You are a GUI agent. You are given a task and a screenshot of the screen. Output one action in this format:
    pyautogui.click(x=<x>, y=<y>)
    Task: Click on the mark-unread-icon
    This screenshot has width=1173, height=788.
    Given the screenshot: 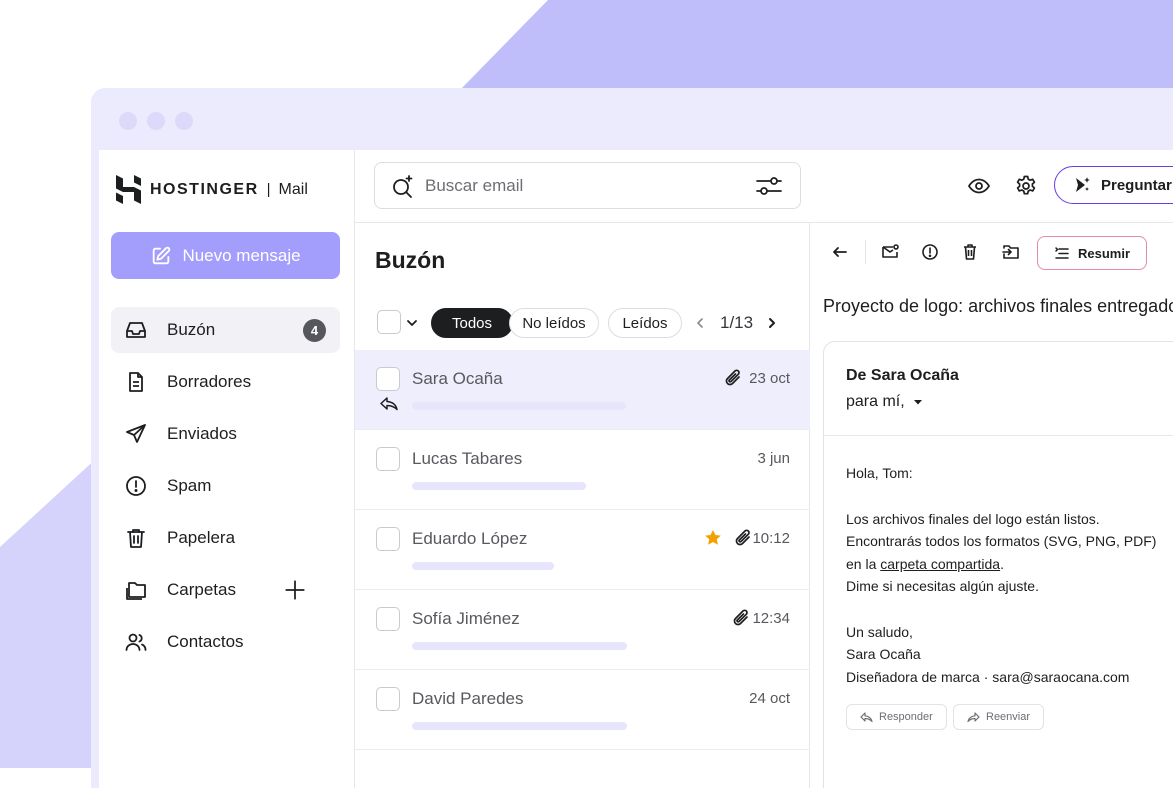 What is the action you would take?
    pyautogui.click(x=890, y=252)
    